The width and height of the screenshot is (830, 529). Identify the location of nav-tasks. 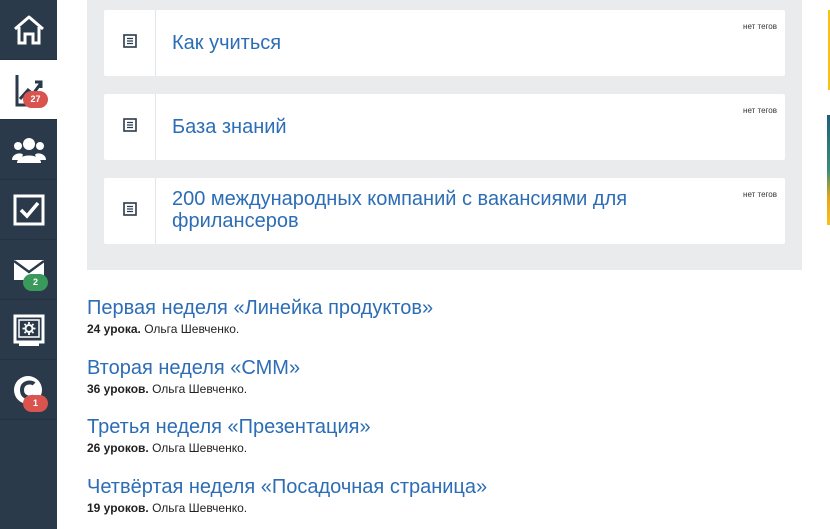
(28, 210).